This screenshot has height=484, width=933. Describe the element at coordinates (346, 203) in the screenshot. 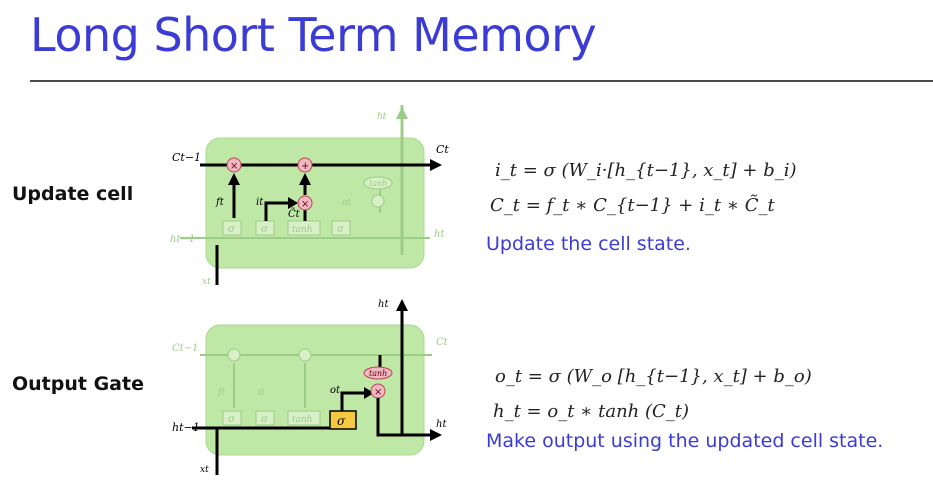

I see `o-t-faded-label: ot` at that location.